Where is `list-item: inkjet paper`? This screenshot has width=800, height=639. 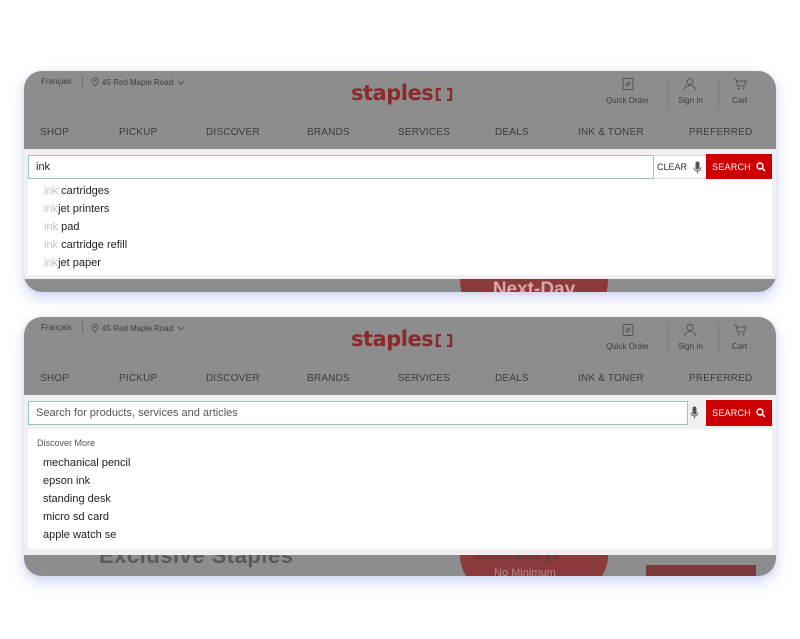 list-item: inkjet paper is located at coordinates (400, 263).